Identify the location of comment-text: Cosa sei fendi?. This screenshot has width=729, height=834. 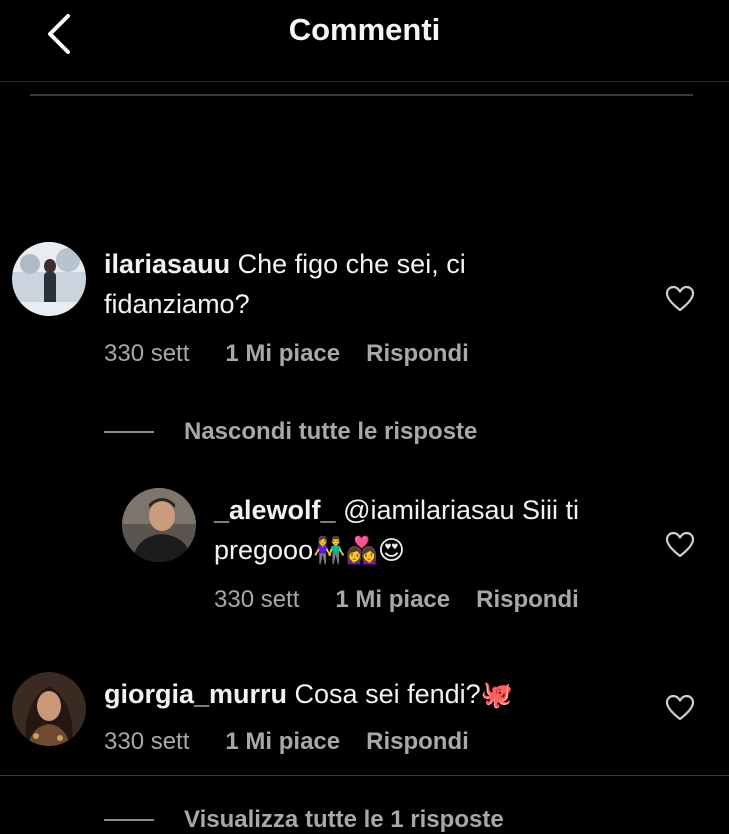
(387, 694).